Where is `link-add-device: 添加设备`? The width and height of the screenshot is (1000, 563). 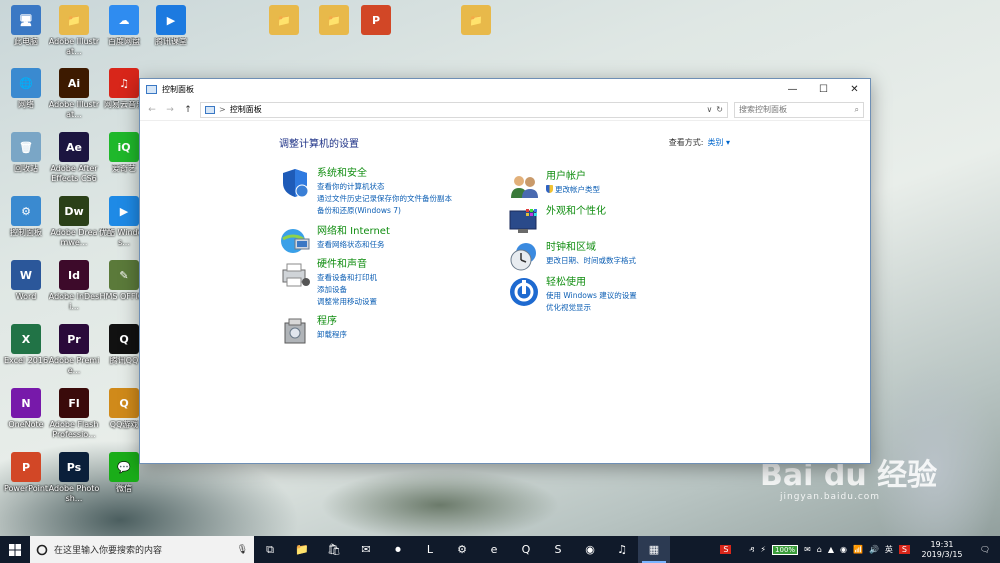 link-add-device: 添加设备 is located at coordinates (347, 290).